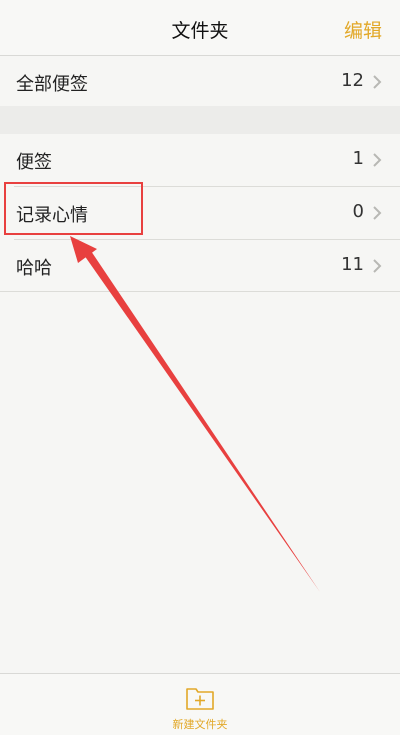 The height and width of the screenshot is (735, 400). I want to click on edit-button: 编辑, so click(363, 29).